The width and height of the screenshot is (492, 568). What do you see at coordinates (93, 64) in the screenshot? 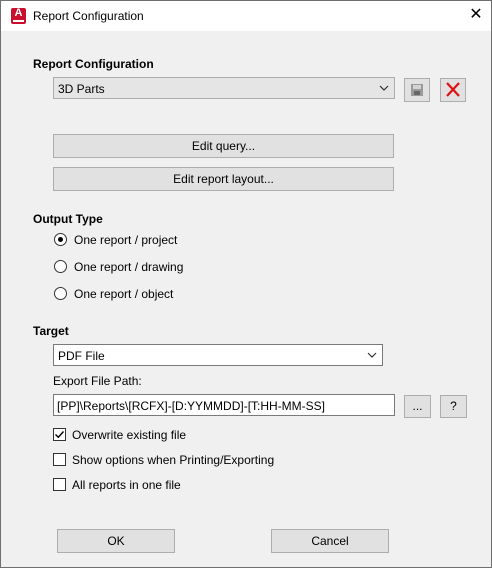
I see `report-configuration-heading: Report Configuration` at bounding box center [93, 64].